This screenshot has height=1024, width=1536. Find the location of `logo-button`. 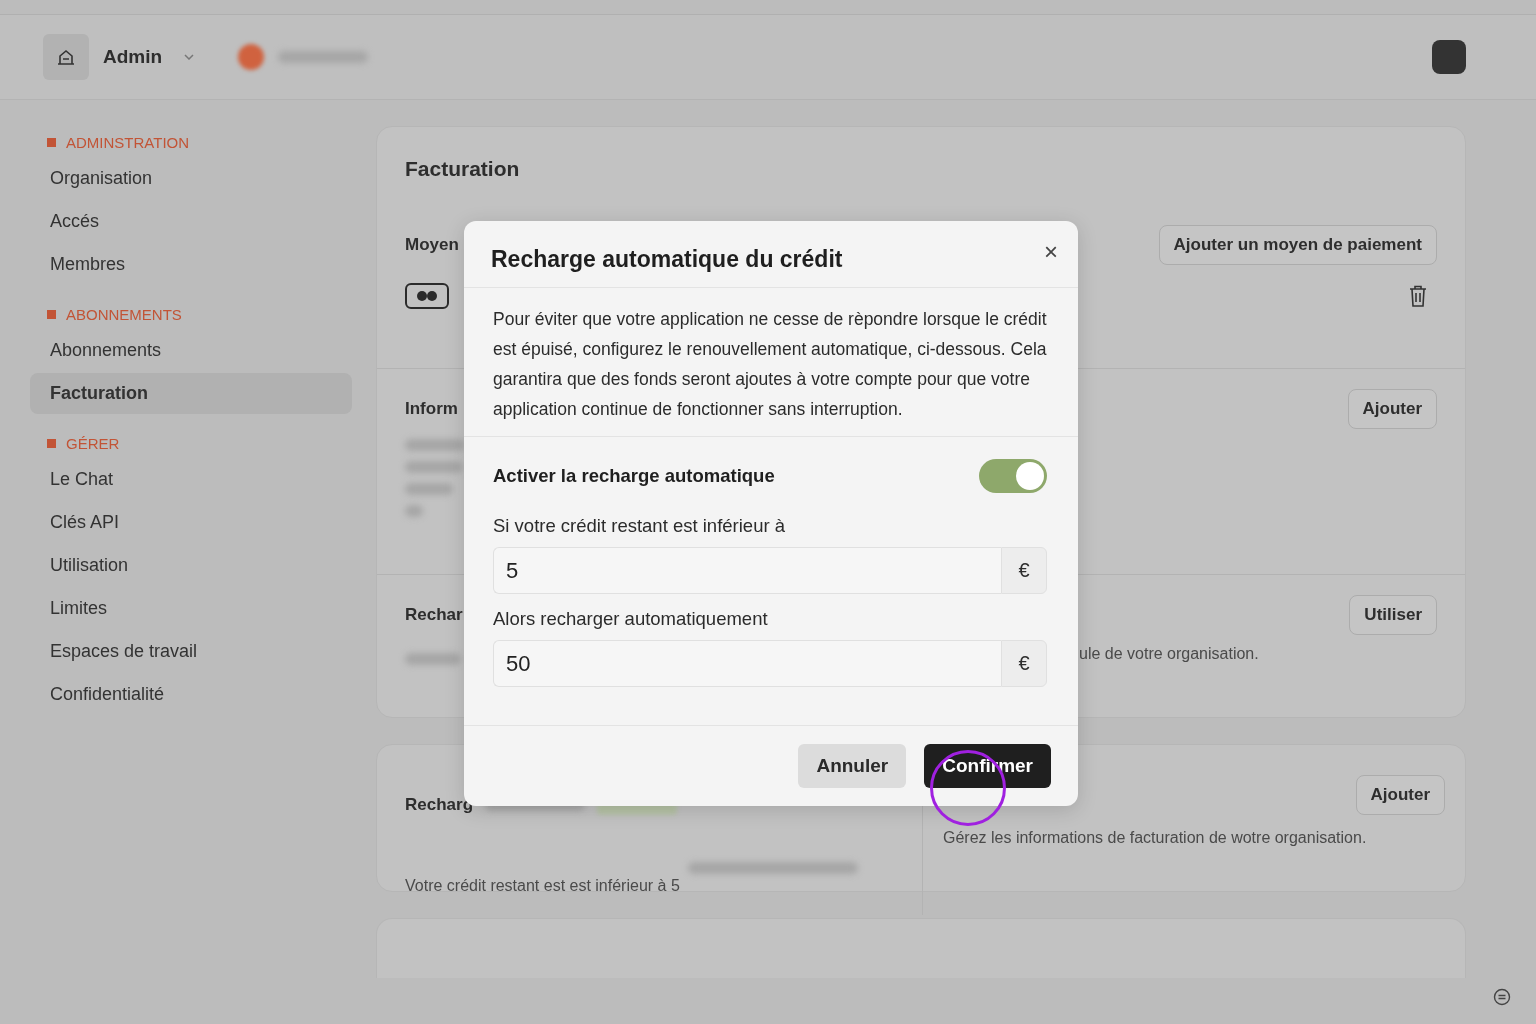

logo-button is located at coordinates (66, 57).